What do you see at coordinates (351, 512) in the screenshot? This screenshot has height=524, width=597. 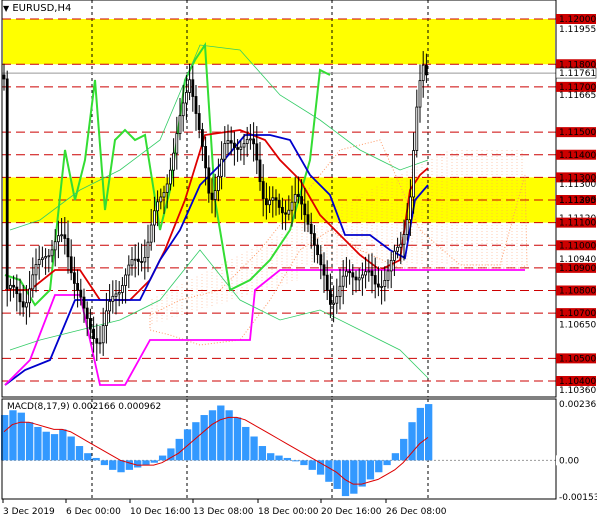 I see `time-label-5: 20 Dec 16:00` at bounding box center [351, 512].